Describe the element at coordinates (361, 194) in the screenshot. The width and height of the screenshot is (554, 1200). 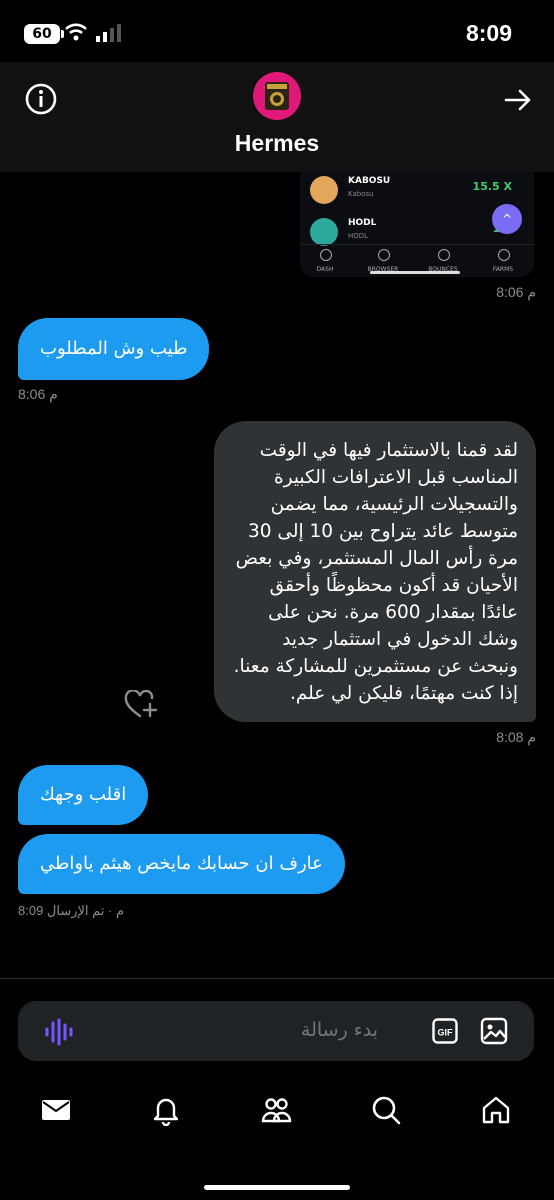
I see `coin-sub: Kabosu` at that location.